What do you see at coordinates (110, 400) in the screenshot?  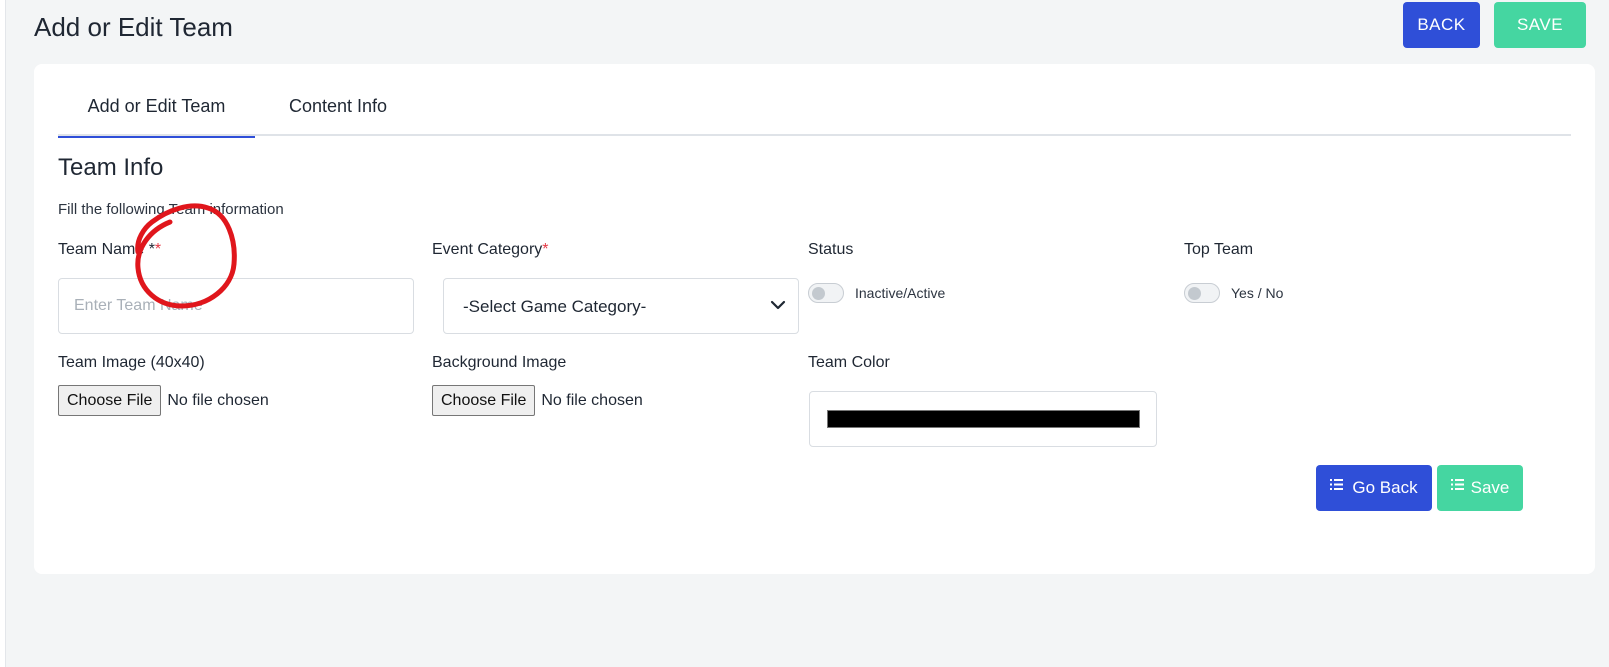 I see `team-image-choose-file-button: Choose File` at bounding box center [110, 400].